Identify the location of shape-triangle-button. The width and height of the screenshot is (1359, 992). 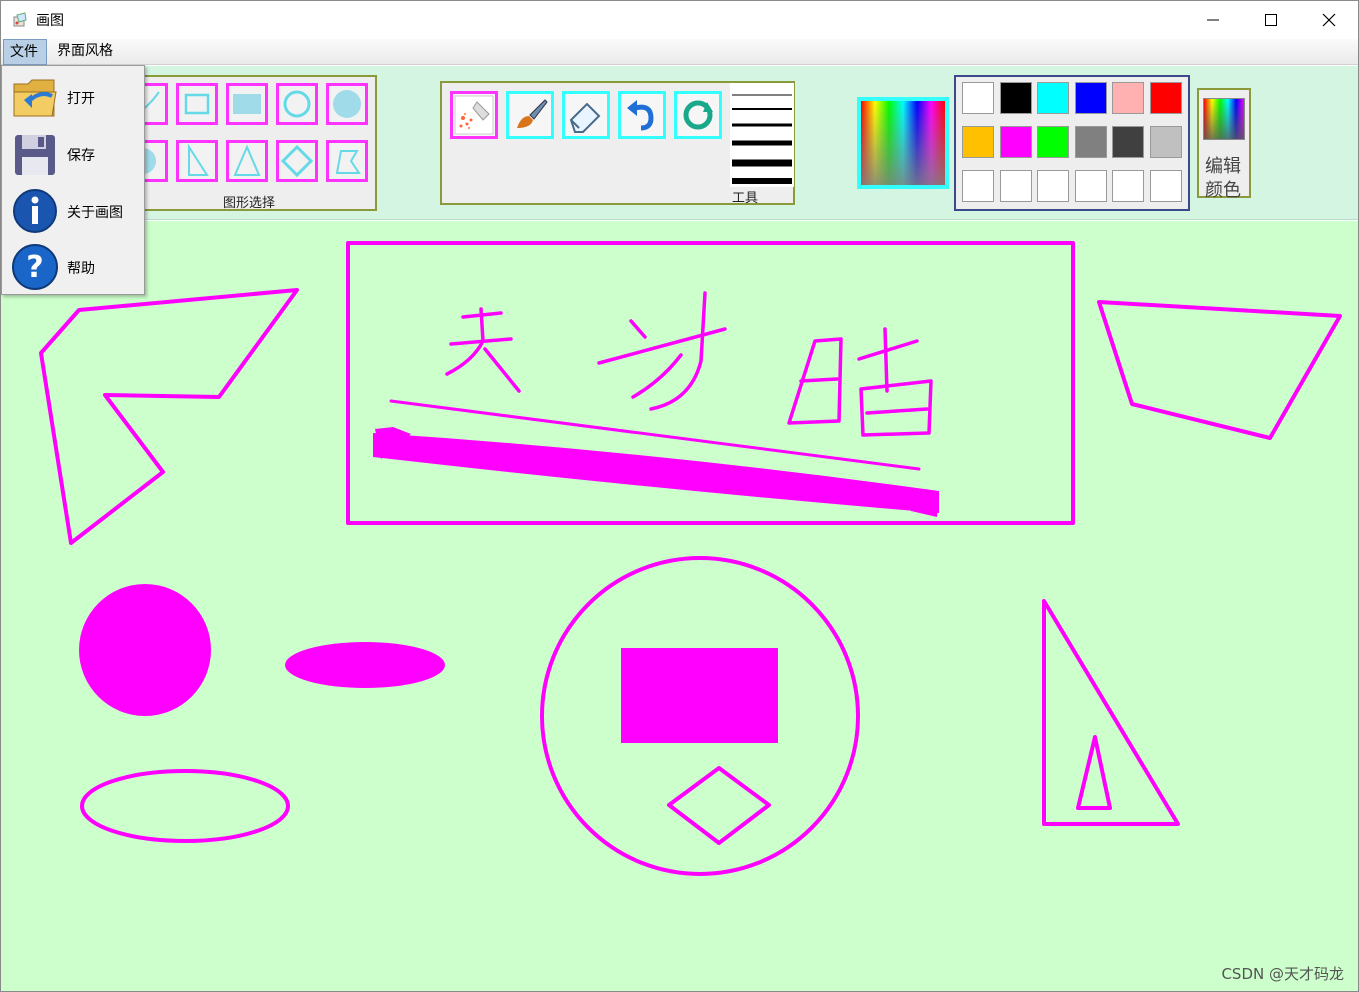
(247, 161).